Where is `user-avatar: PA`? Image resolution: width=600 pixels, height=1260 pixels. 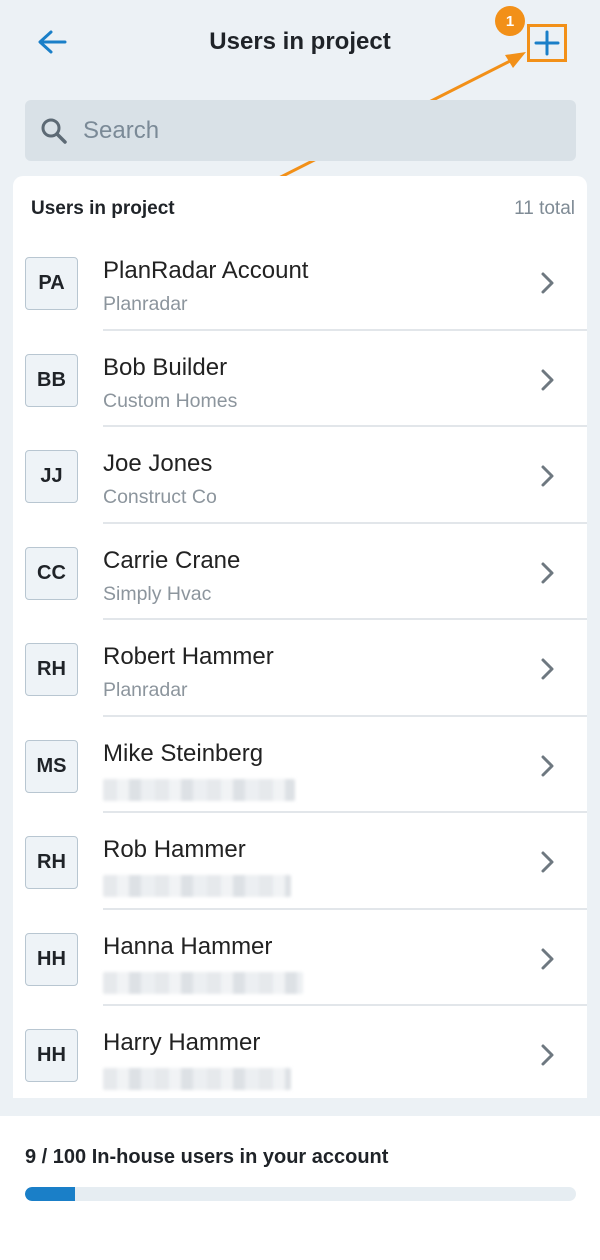 user-avatar: PA is located at coordinates (51, 283).